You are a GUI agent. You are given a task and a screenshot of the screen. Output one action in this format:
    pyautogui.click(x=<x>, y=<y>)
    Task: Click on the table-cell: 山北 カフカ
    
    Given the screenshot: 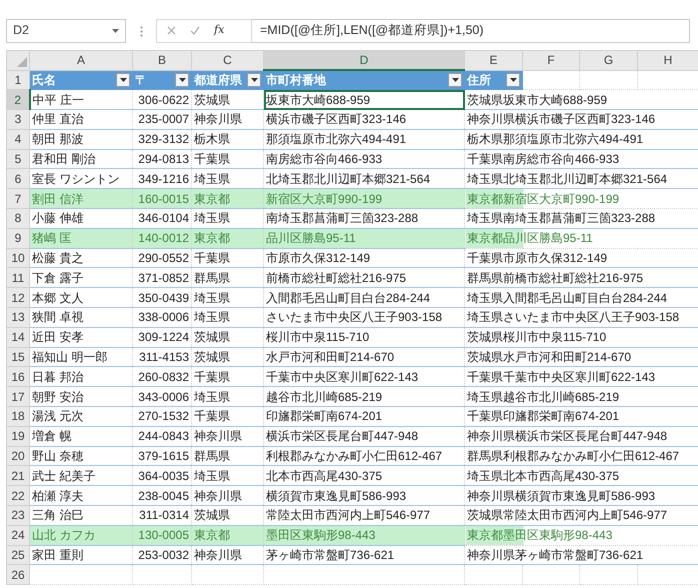 What is the action you would take?
    pyautogui.click(x=81, y=535)
    